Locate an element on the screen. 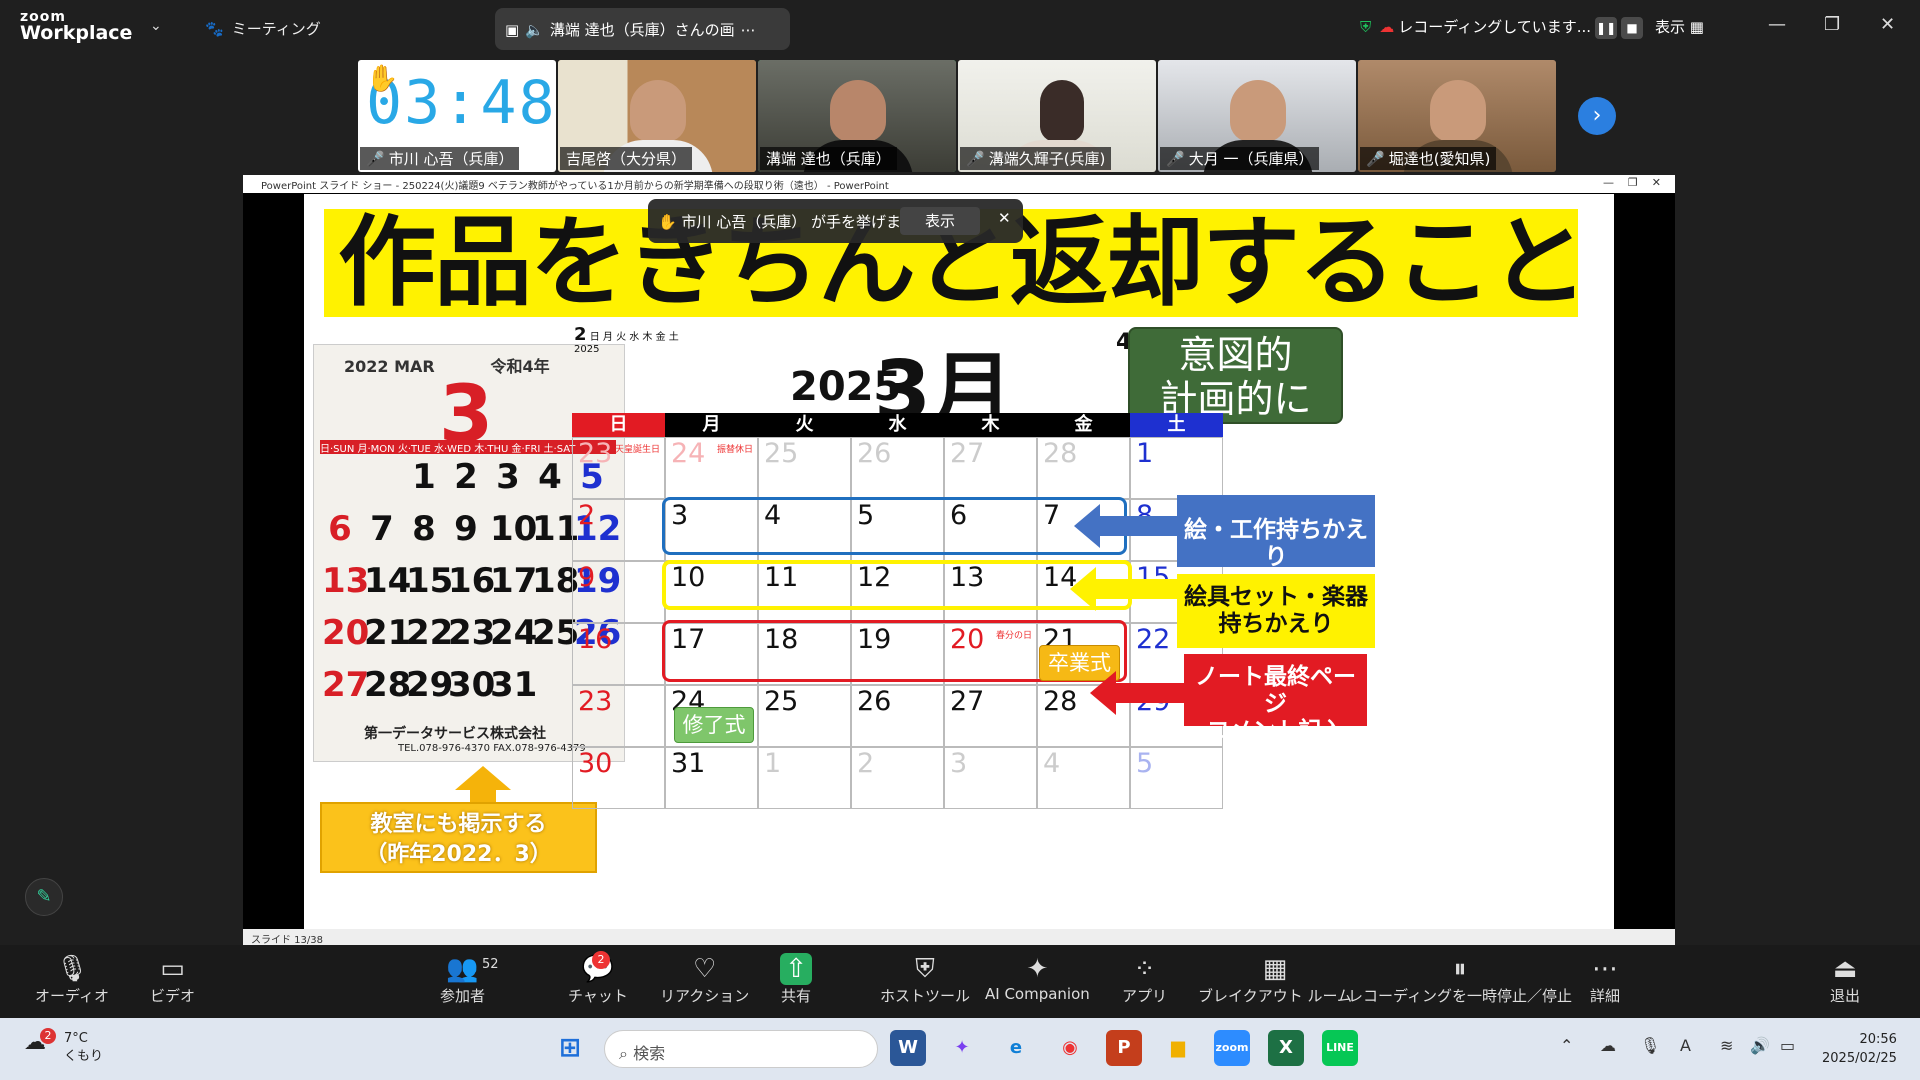  participant-tile: 🎤 堀達也(愛知県) is located at coordinates (1457, 116).